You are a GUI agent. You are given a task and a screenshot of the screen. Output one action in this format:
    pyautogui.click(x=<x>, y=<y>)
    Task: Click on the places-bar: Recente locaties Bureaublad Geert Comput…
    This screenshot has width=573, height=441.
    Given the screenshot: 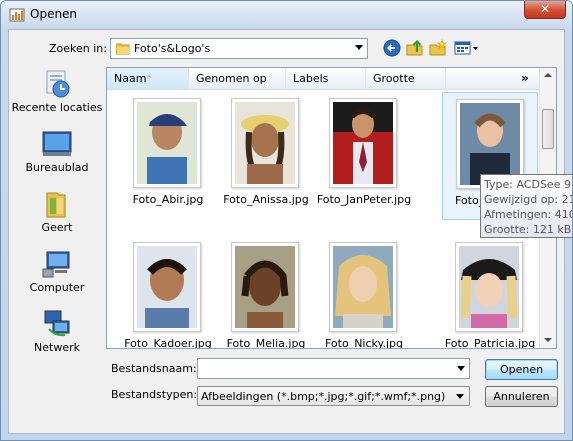 What is the action you would take?
    pyautogui.click(x=57, y=210)
    